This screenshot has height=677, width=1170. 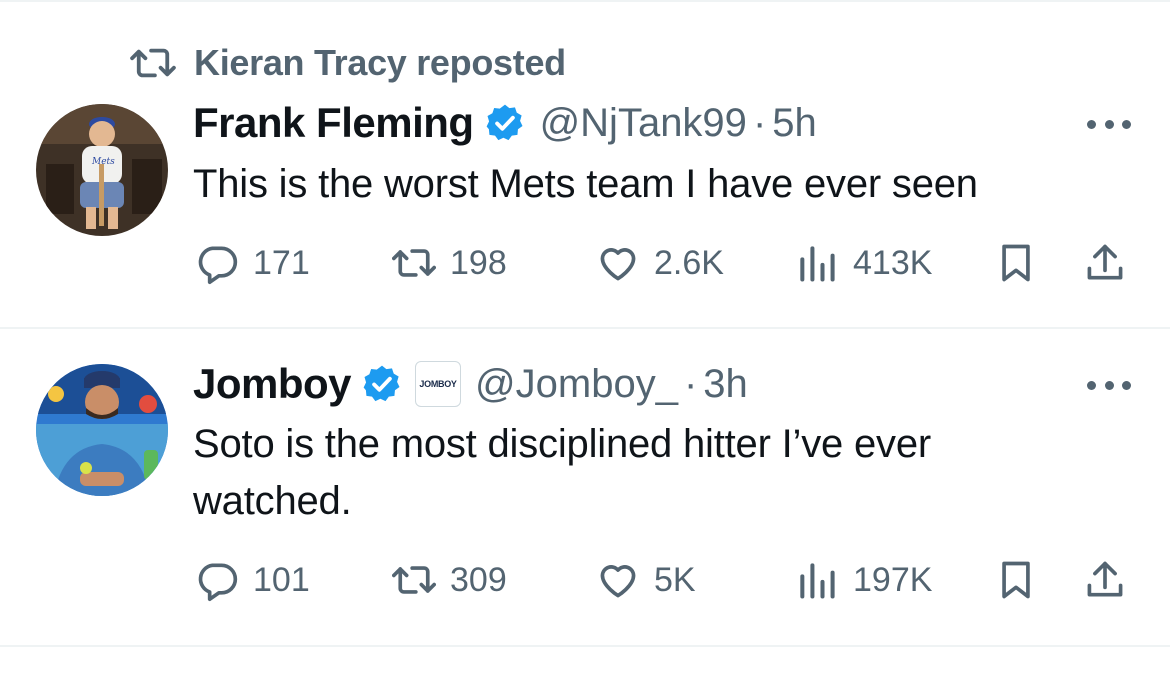 What do you see at coordinates (689, 262) in the screenshot?
I see `like-count: 2.6K` at bounding box center [689, 262].